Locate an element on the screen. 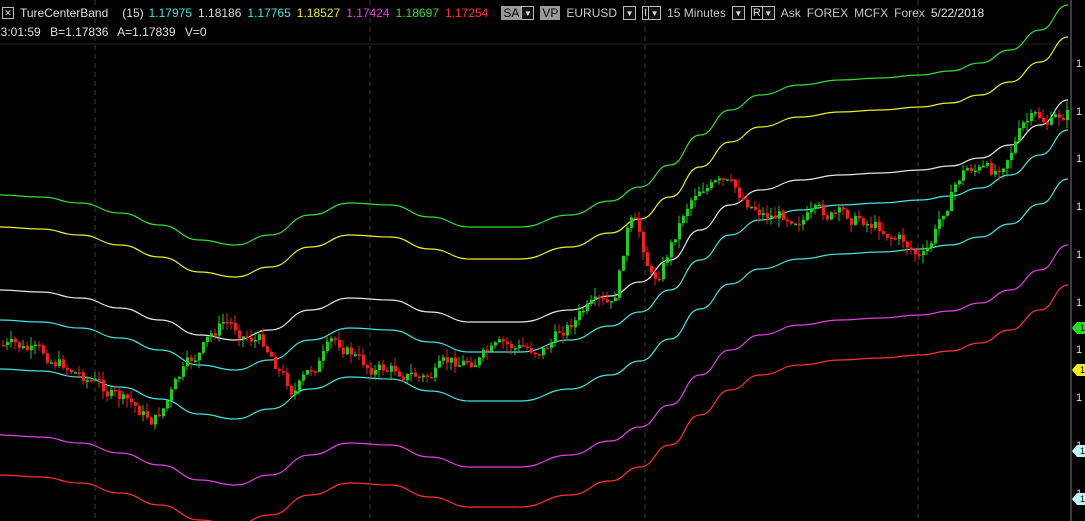 The image size is (1085, 521). close-icon: ✕ is located at coordinates (8, 13).